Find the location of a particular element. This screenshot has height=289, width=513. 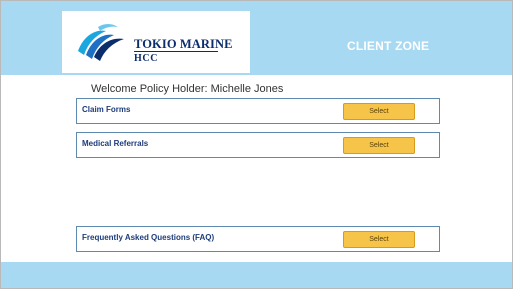

brand-divider is located at coordinates (176, 51).